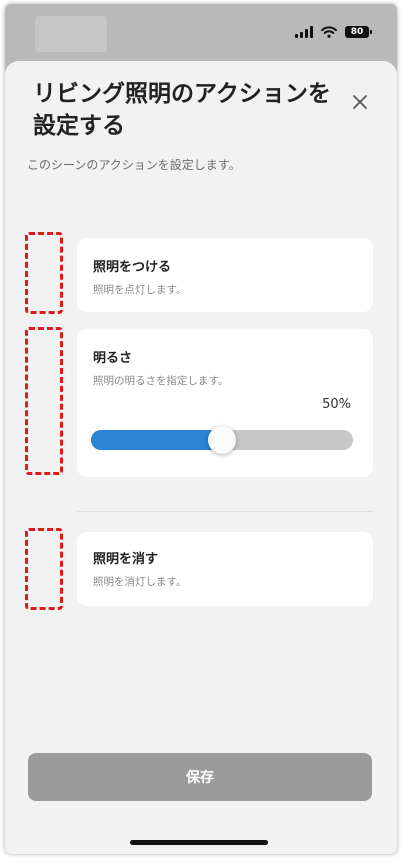 This screenshot has height=863, width=408. Describe the element at coordinates (44, 401) in the screenshot. I see `drop-slot-brightness` at that location.